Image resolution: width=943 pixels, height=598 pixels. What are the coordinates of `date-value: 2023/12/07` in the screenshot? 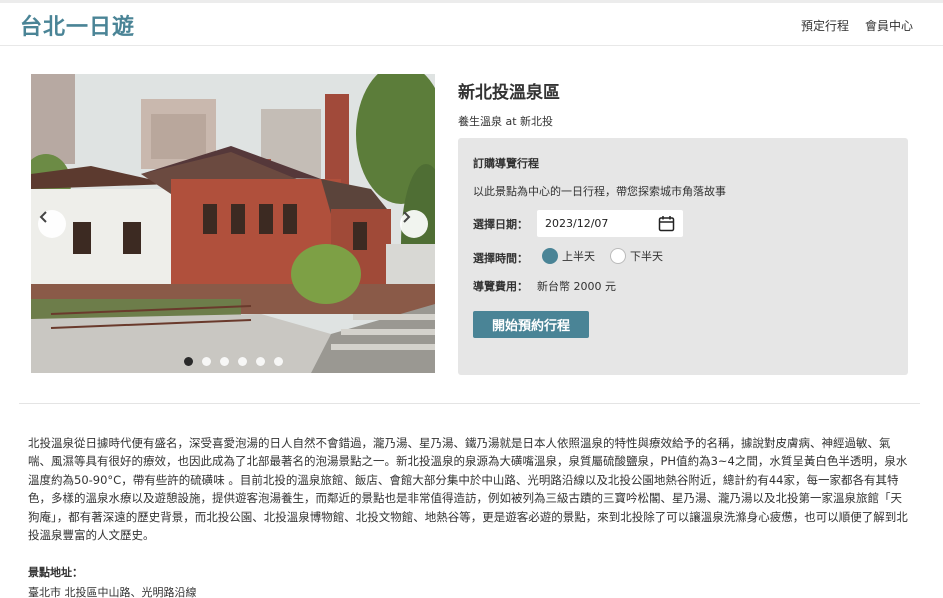 It's located at (577, 223).